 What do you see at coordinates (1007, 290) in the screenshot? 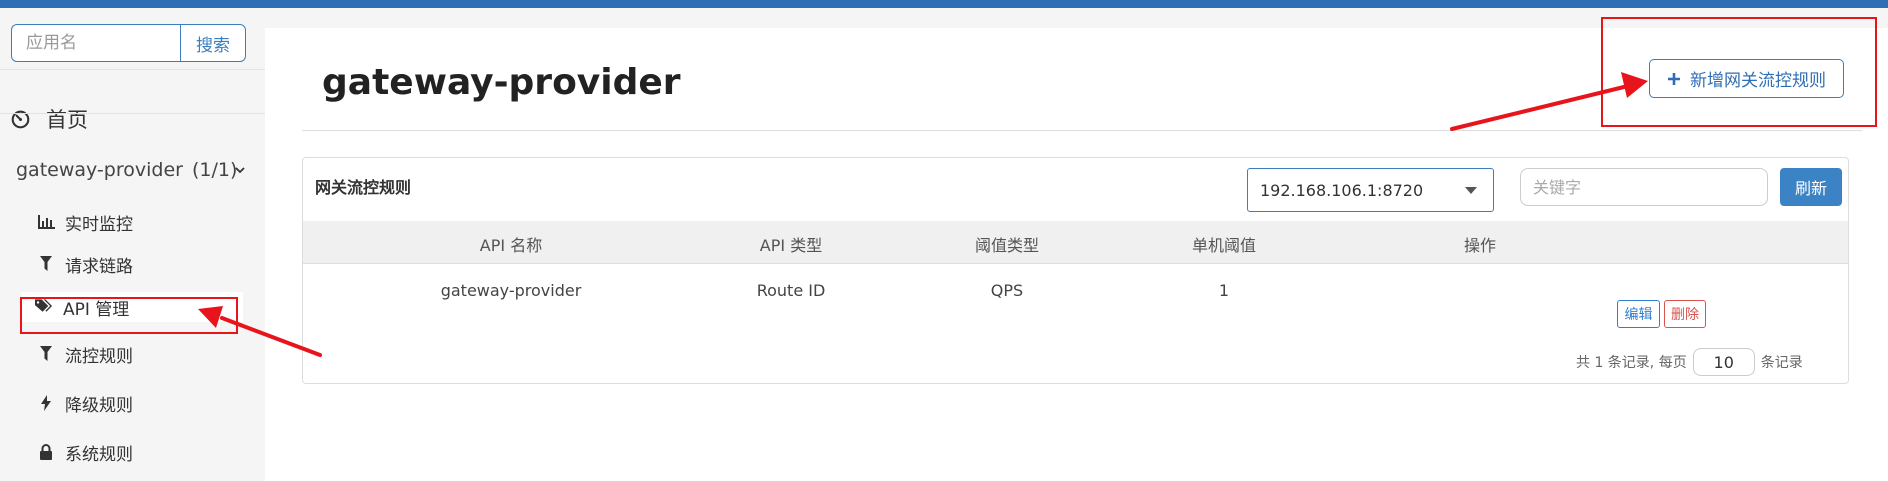
I see `cell-threshold-type: QPS` at bounding box center [1007, 290].